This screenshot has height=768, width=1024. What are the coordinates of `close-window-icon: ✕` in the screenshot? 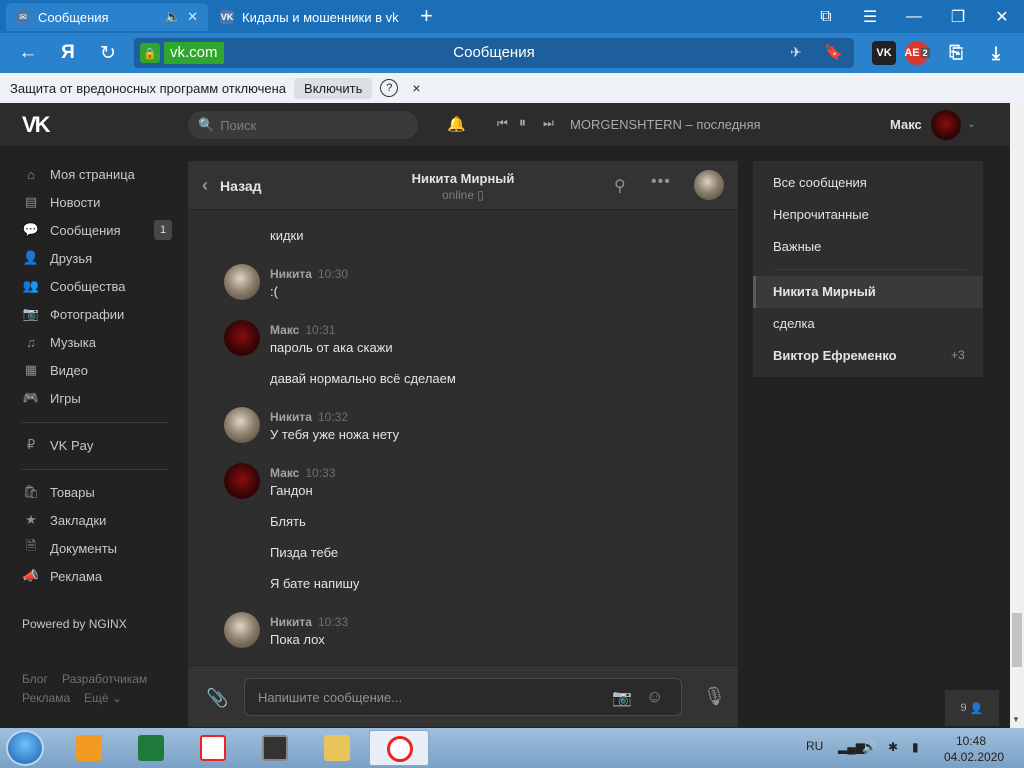 It's located at (1002, 16).